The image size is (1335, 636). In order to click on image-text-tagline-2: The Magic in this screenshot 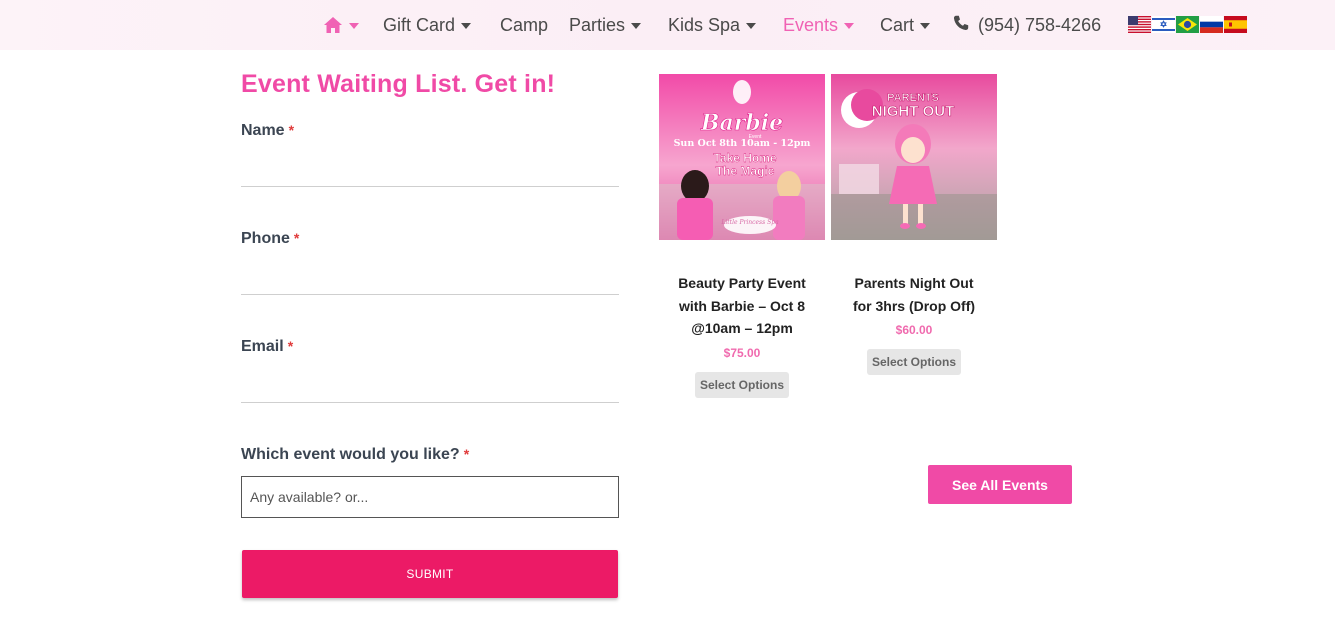, I will do `click(745, 171)`.